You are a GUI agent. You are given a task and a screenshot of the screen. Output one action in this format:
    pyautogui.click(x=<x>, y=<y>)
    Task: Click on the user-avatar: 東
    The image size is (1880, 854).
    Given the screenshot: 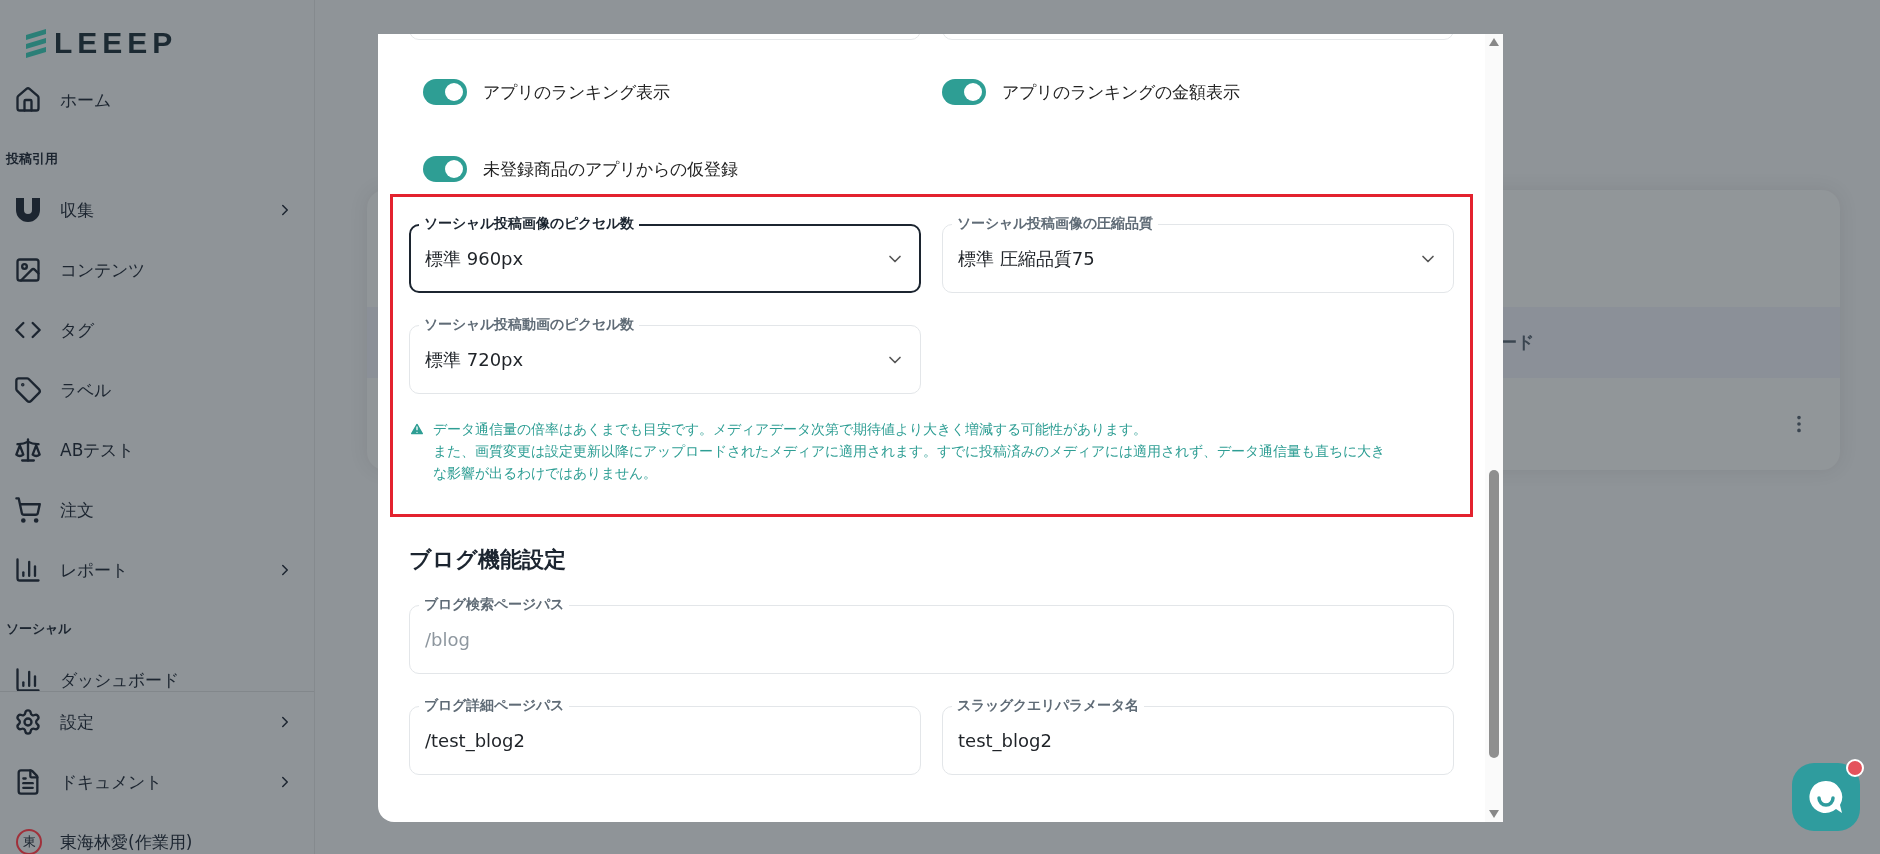 What is the action you would take?
    pyautogui.click(x=29, y=841)
    